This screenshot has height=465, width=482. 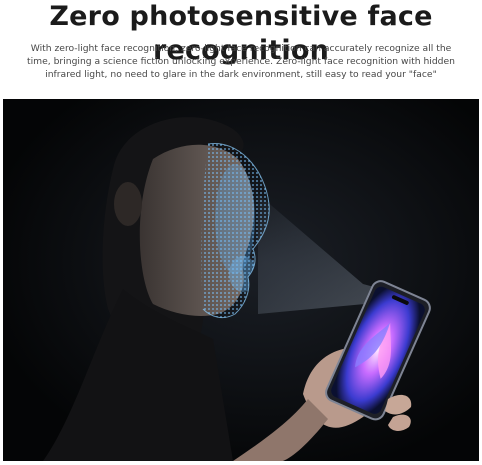 What do you see at coordinates (128, 204) in the screenshot?
I see `ear` at bounding box center [128, 204].